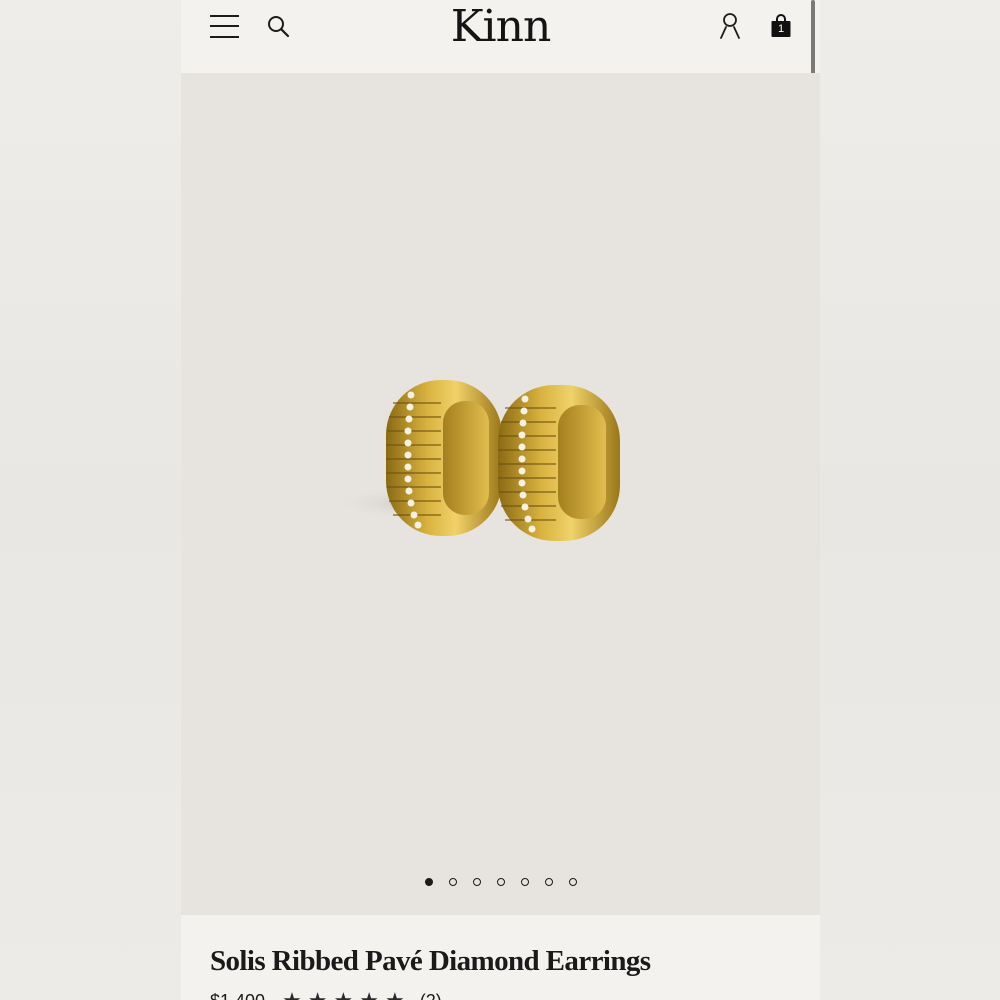  I want to click on product-image, so click(471, 453).